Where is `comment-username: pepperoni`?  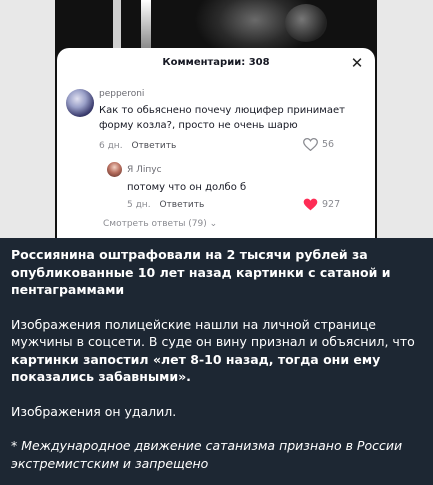
comment-username: pepperoni is located at coordinates (121, 94).